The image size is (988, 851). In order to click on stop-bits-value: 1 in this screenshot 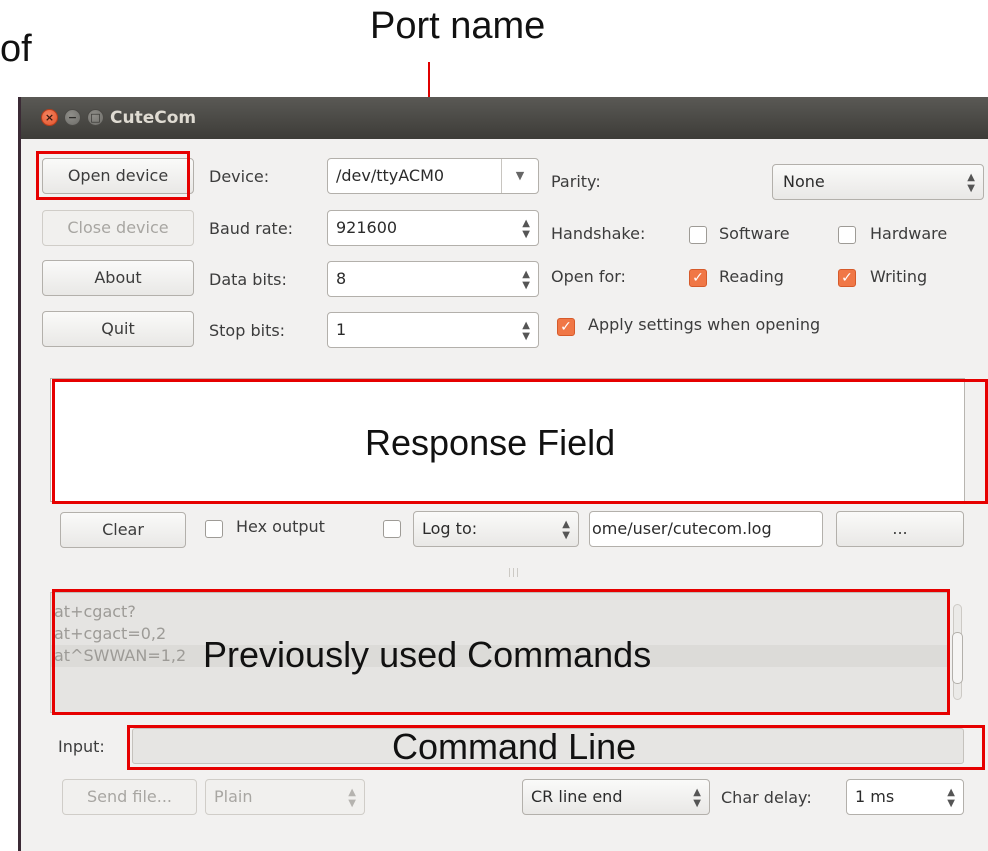, I will do `click(341, 329)`.